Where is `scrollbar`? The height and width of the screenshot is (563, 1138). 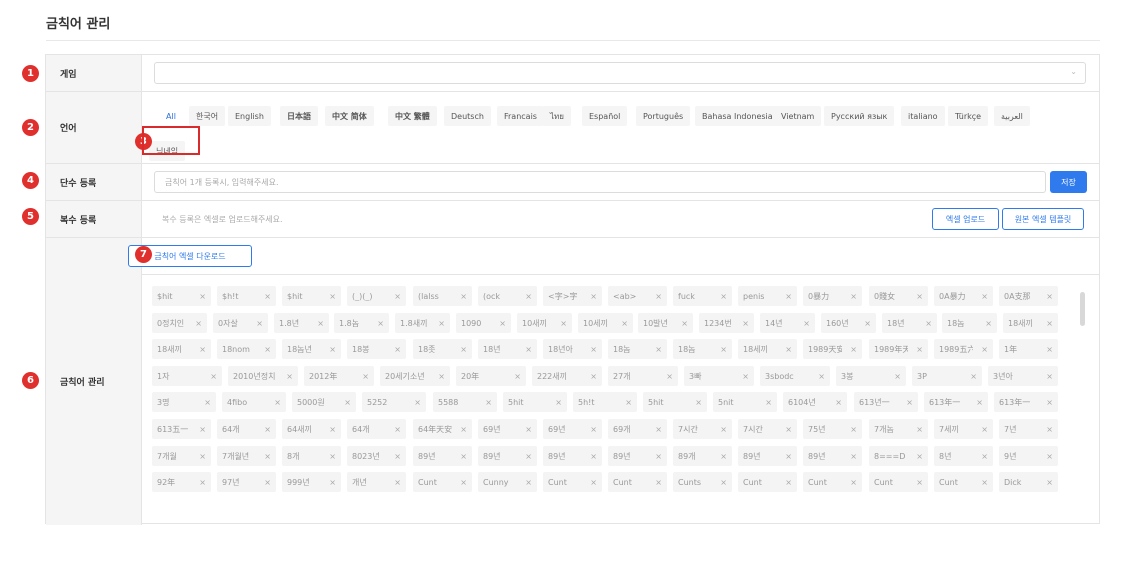
scrollbar is located at coordinates (1083, 316).